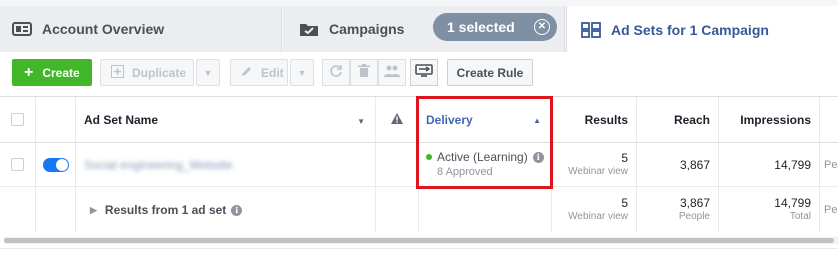 This screenshot has width=838, height=263. What do you see at coordinates (247, 72) in the screenshot?
I see `pencil-icon` at bounding box center [247, 72].